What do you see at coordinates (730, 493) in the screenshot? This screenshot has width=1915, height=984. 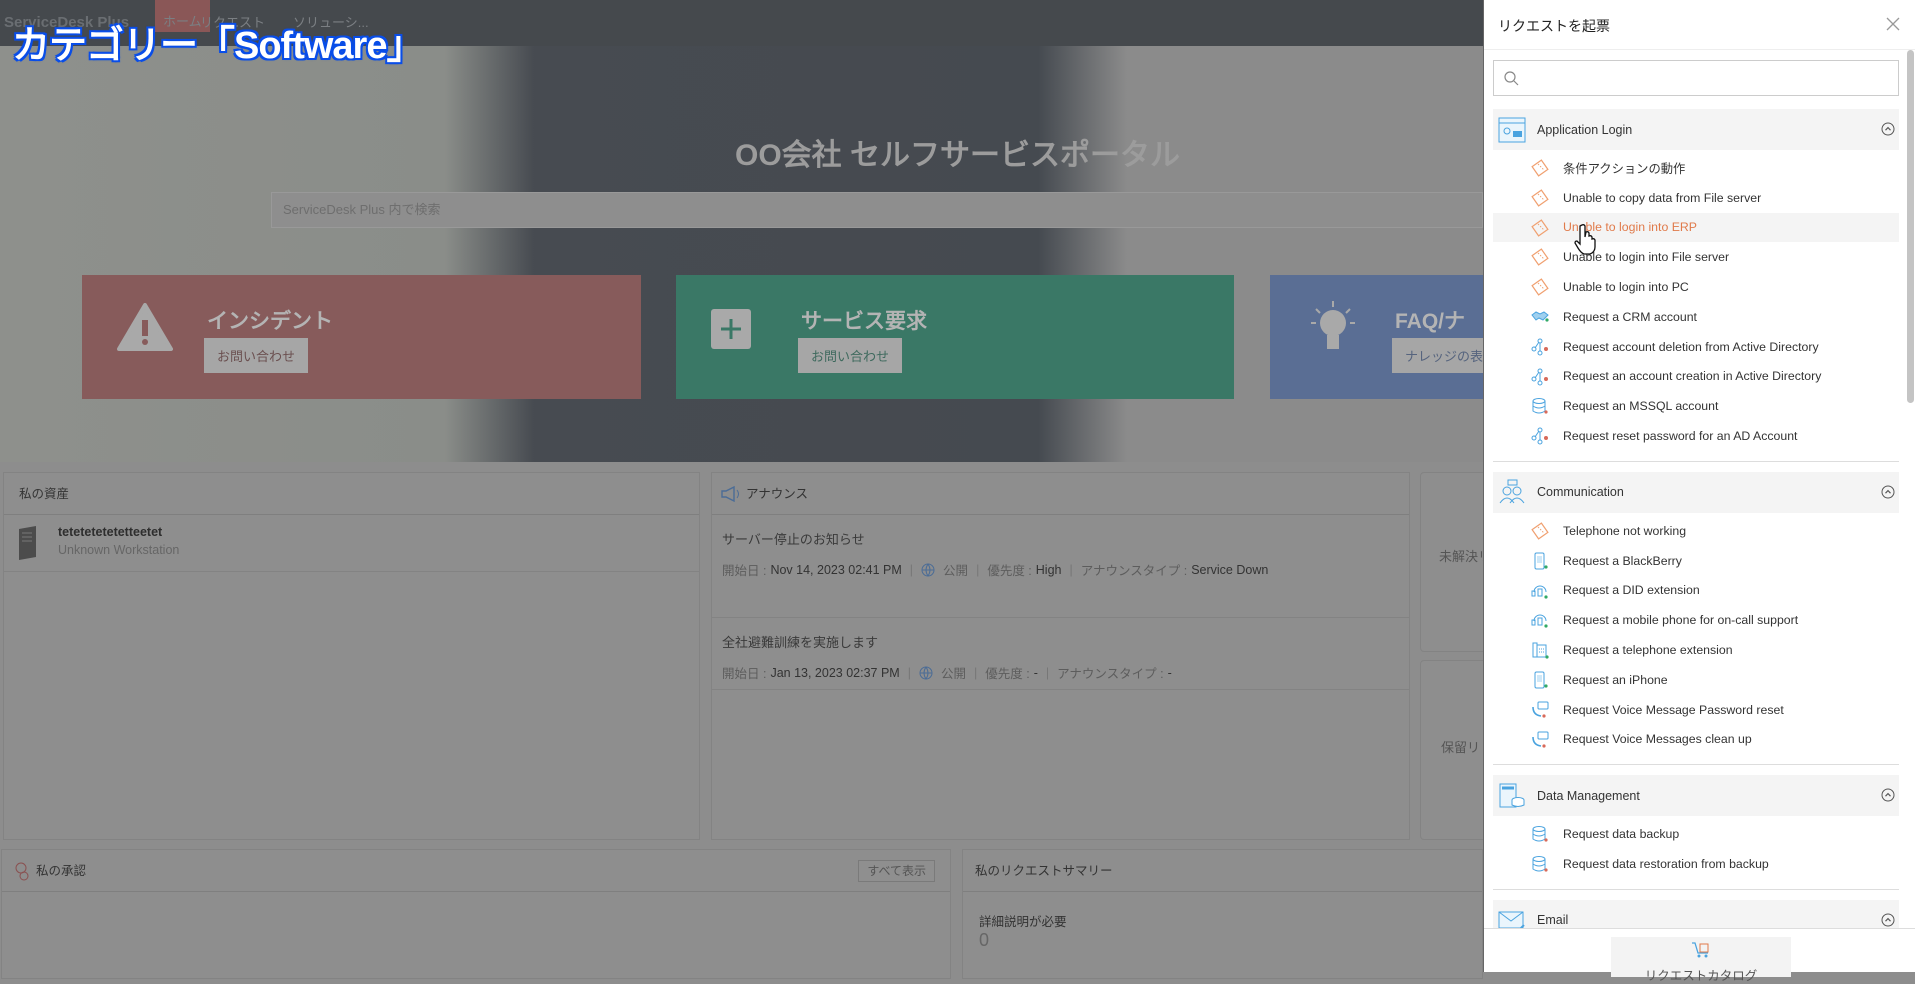 I see `megaphone-icon` at bounding box center [730, 493].